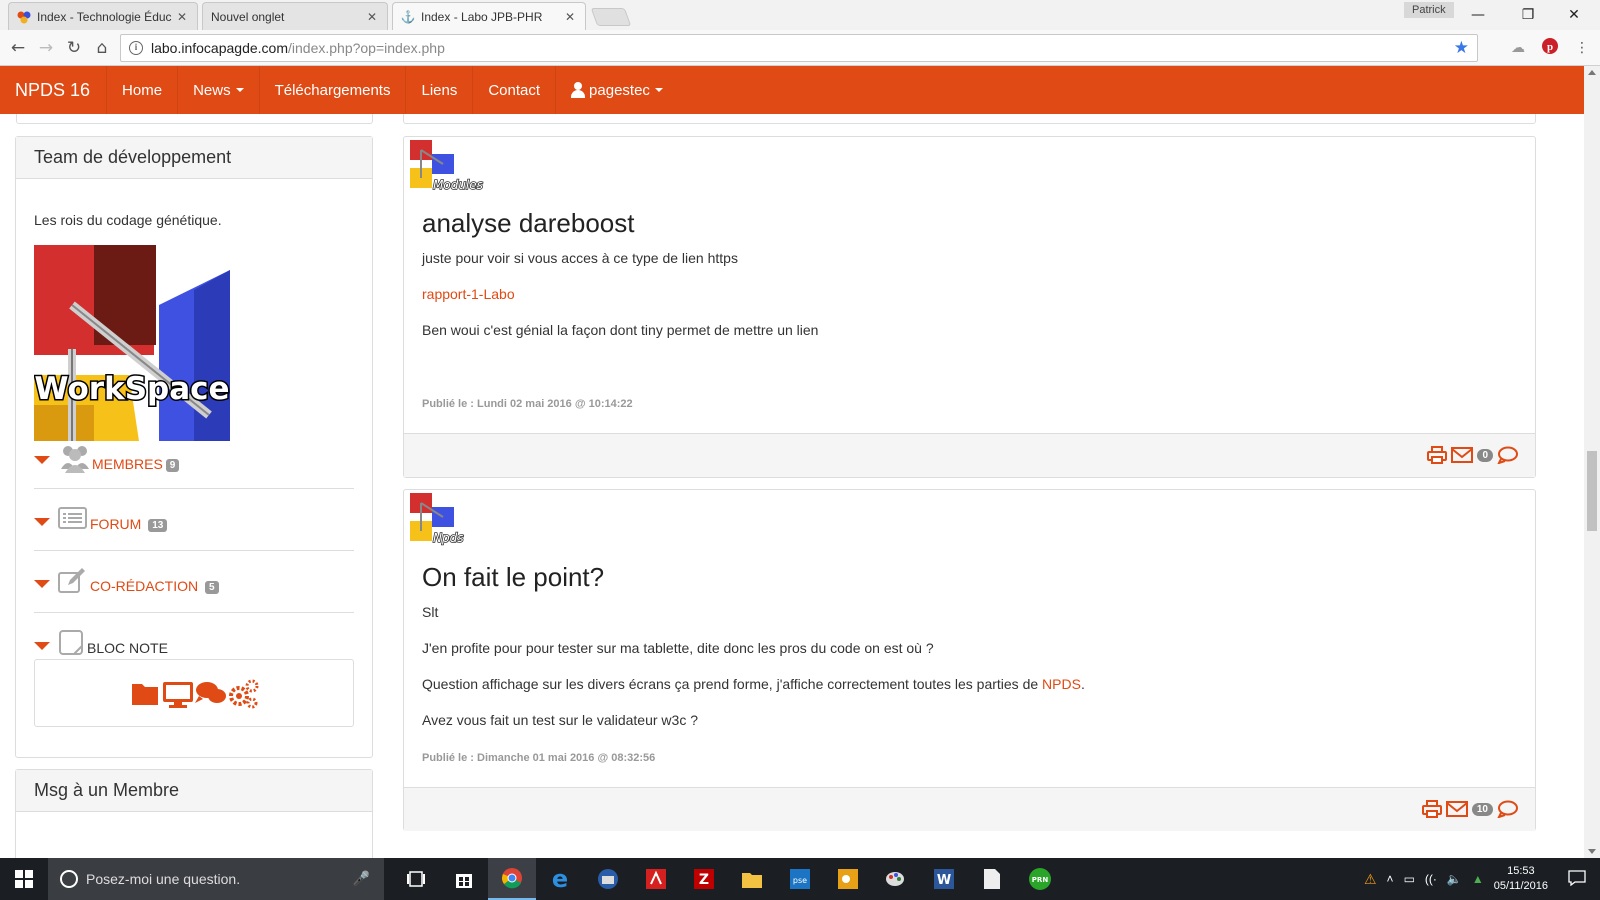 This screenshot has height=900, width=1600. Describe the element at coordinates (1592, 851) in the screenshot. I see `scroll-down-icon` at that location.